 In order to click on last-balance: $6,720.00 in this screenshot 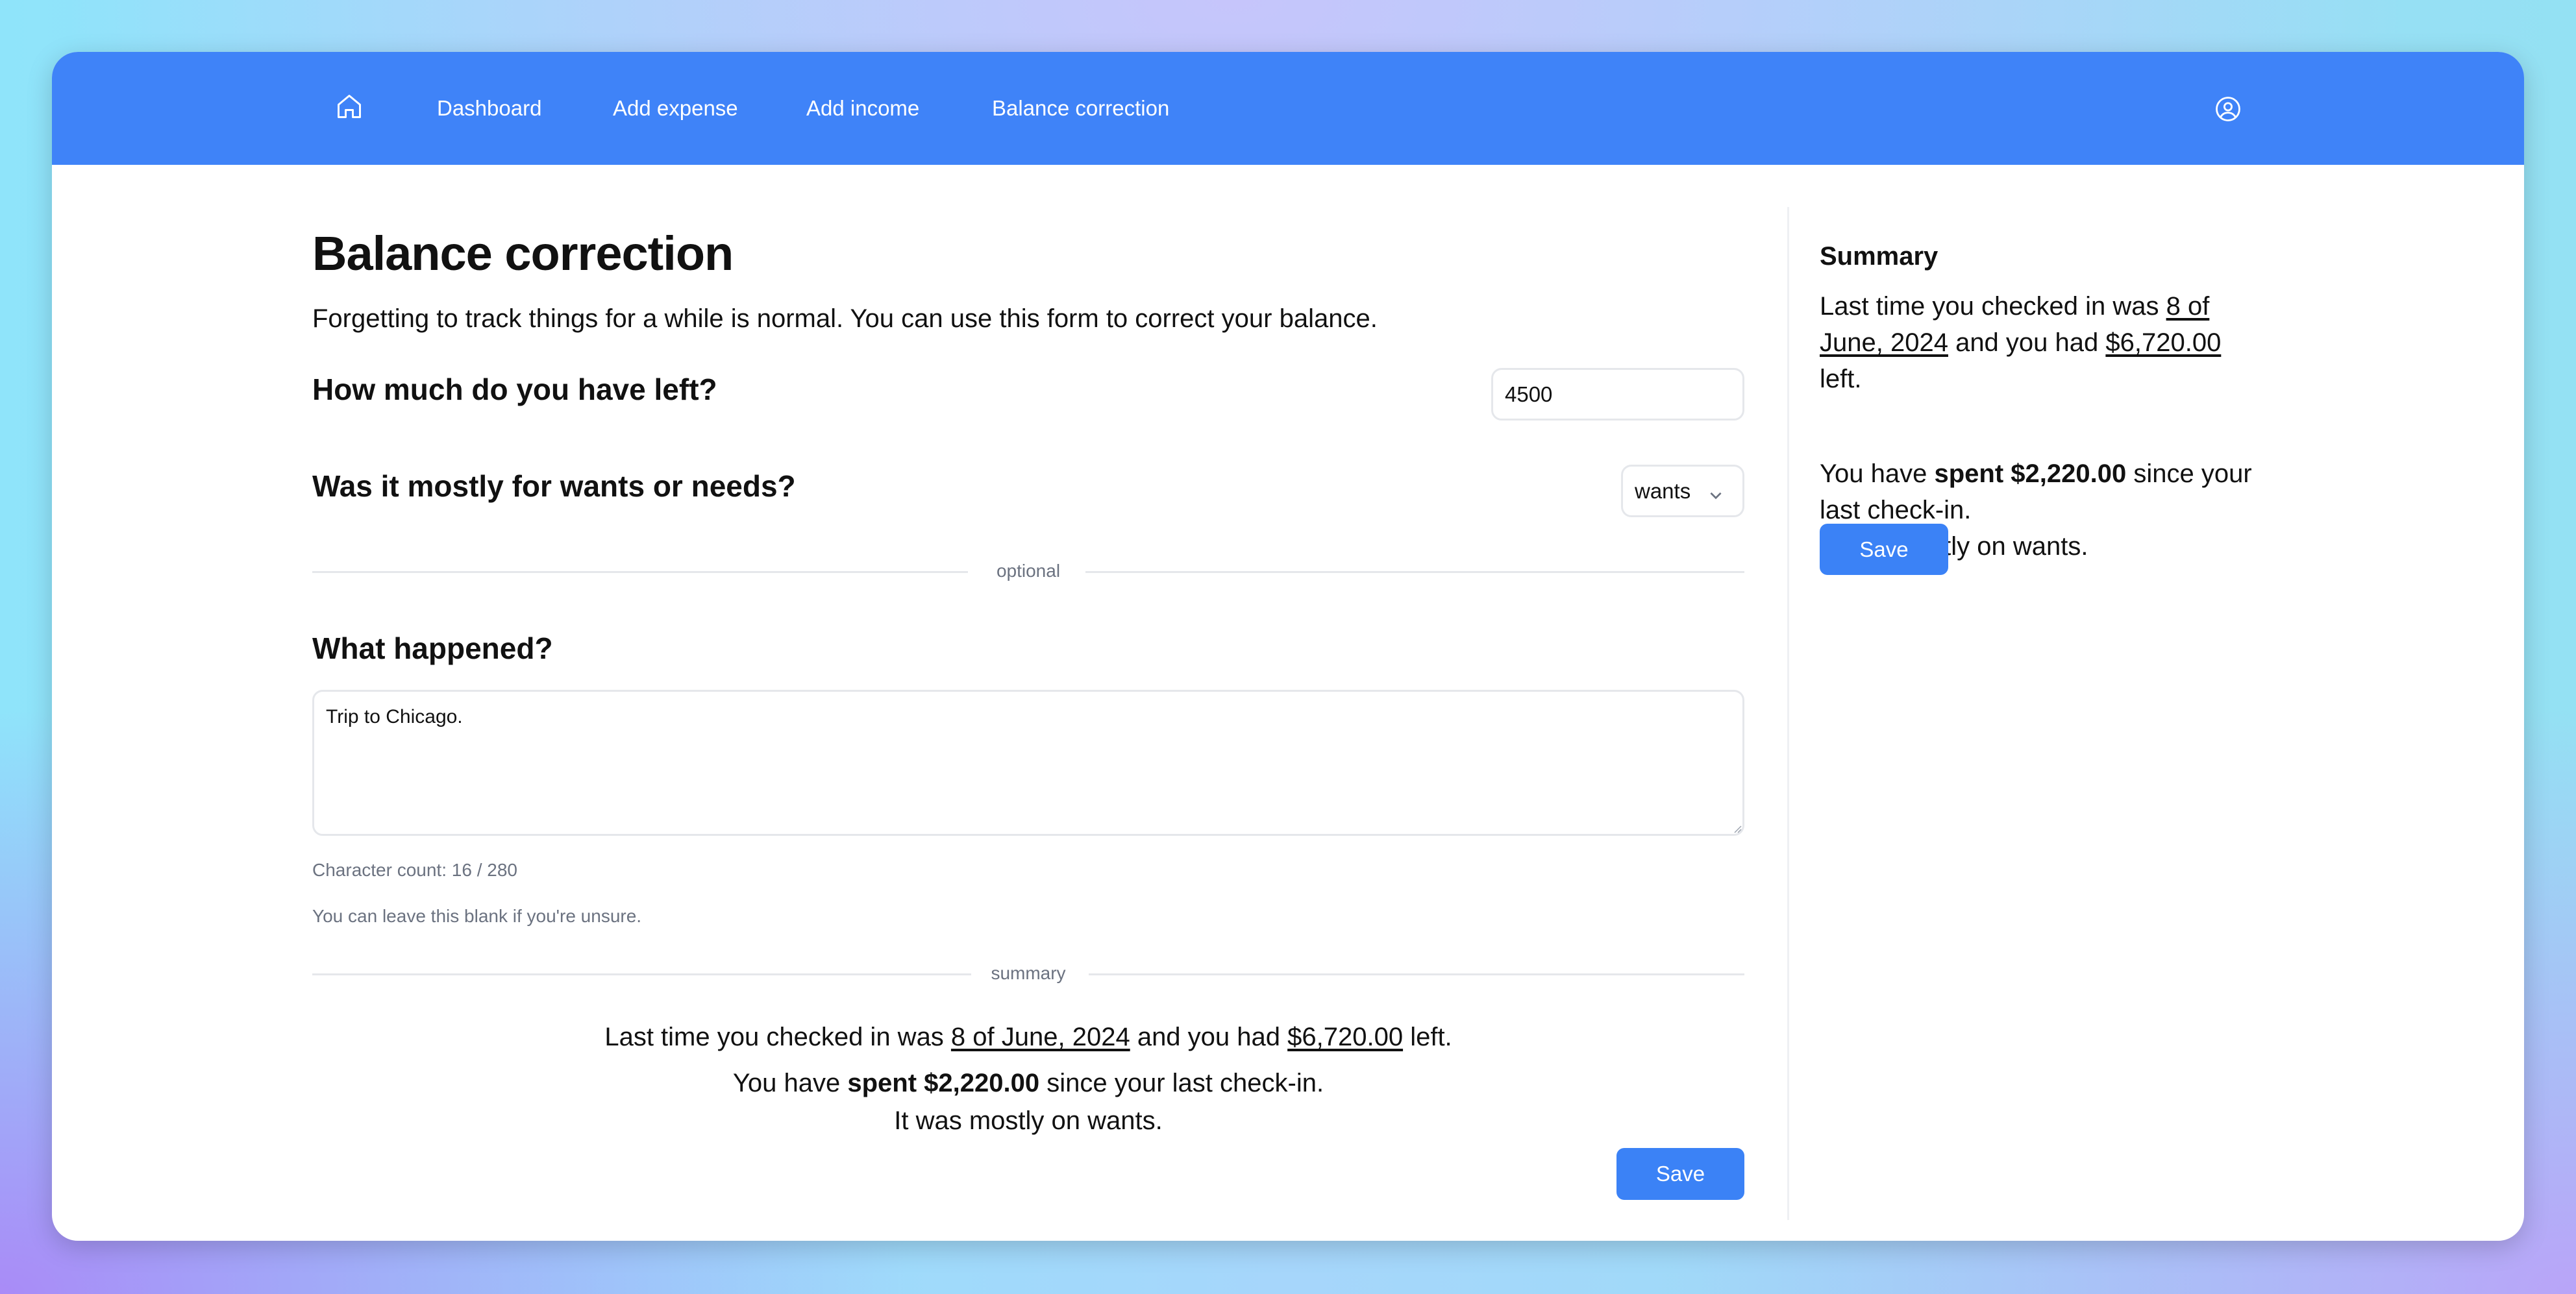, I will do `click(1345, 1037)`.